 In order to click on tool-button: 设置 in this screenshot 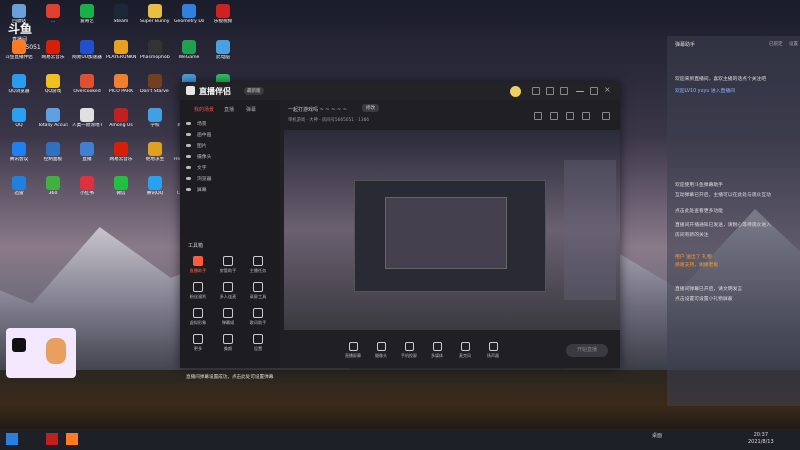, I will do `click(258, 343)`.